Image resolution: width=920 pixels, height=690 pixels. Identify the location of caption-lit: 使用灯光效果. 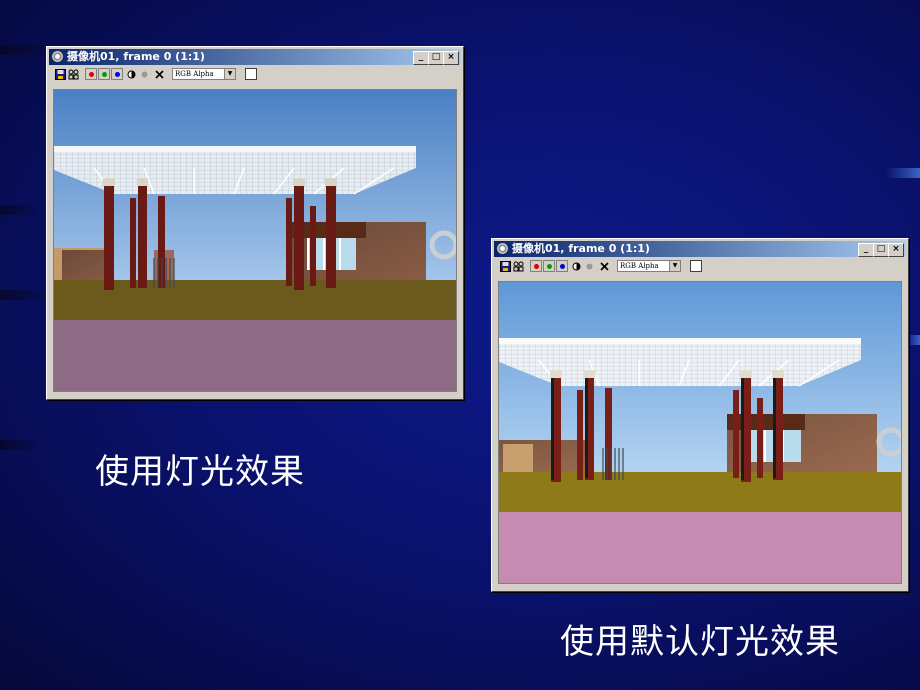
(200, 472).